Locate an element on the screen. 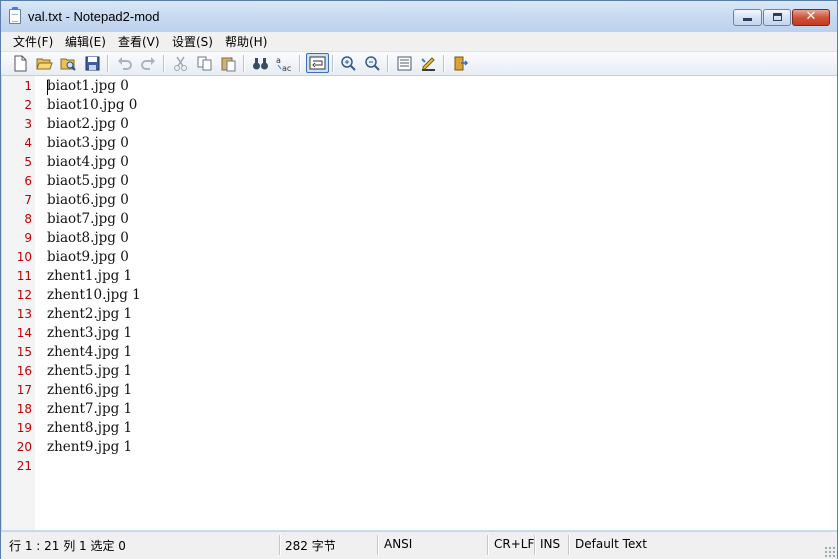  close-button: ✕ is located at coordinates (811, 17).